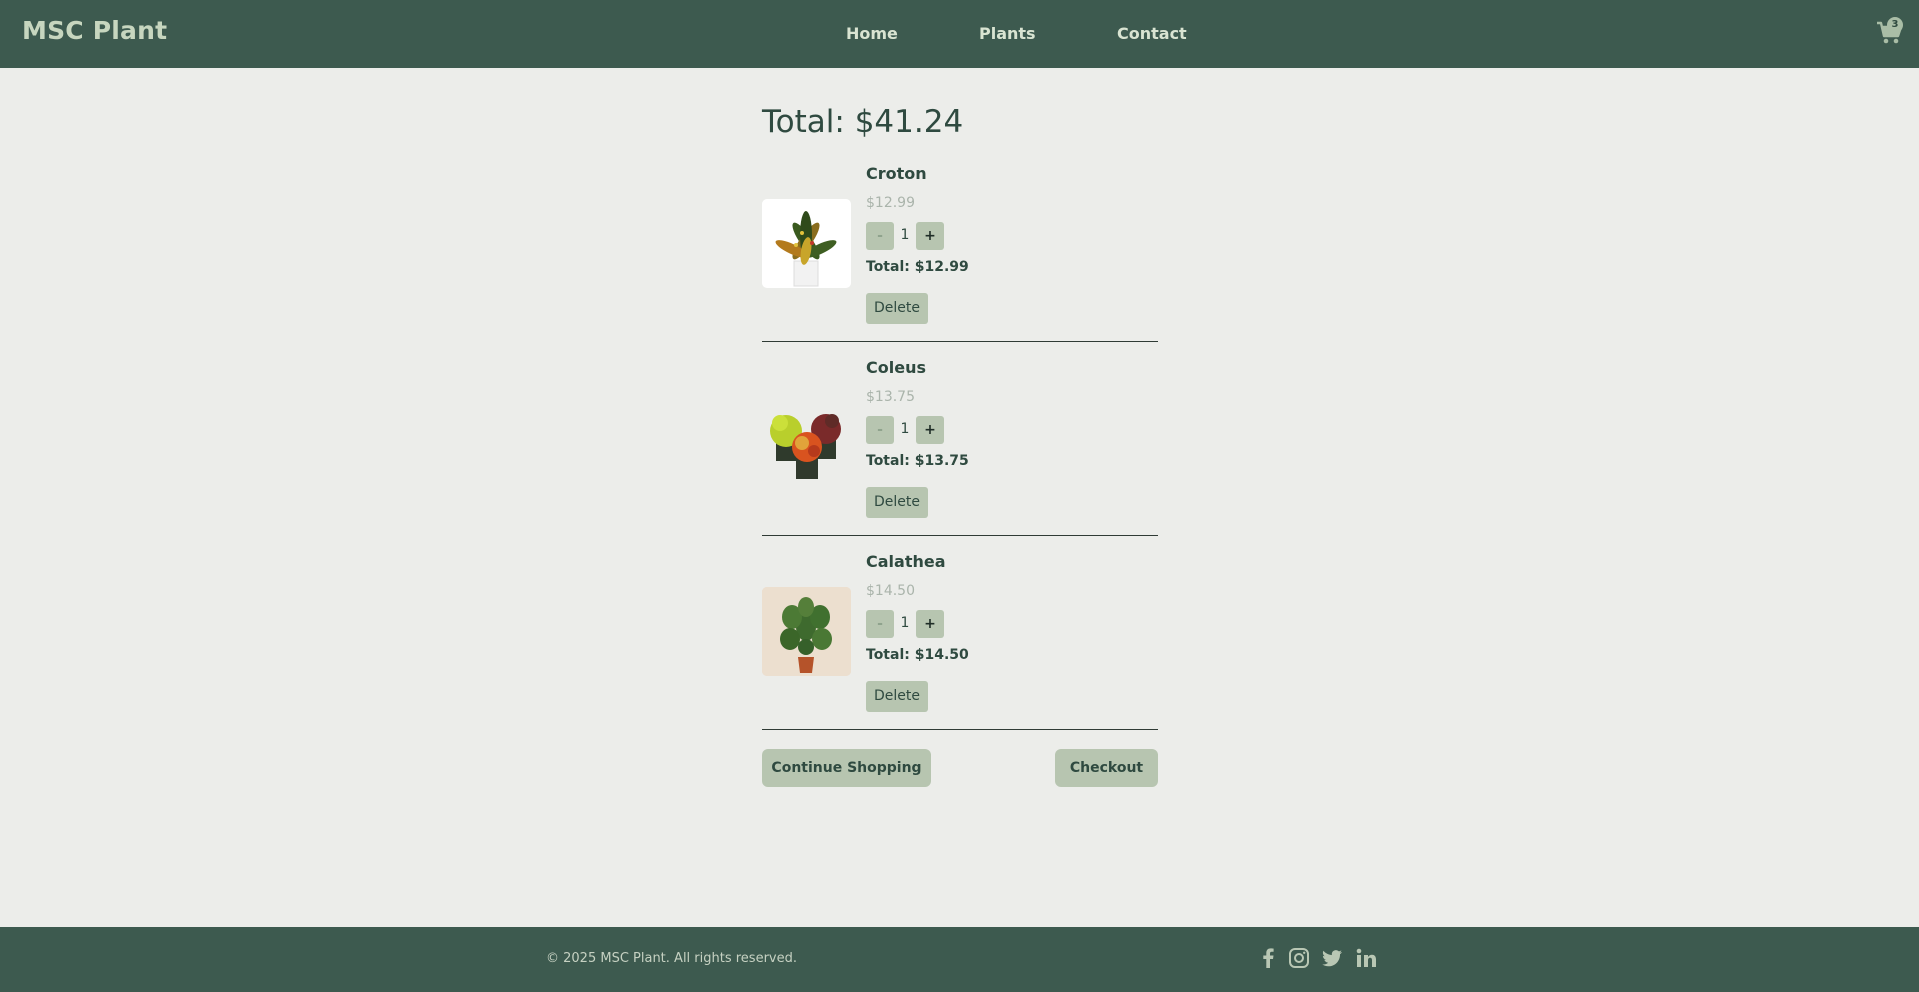  What do you see at coordinates (863, 122) in the screenshot?
I see `cart-total-heading: Total: $41.24` at bounding box center [863, 122].